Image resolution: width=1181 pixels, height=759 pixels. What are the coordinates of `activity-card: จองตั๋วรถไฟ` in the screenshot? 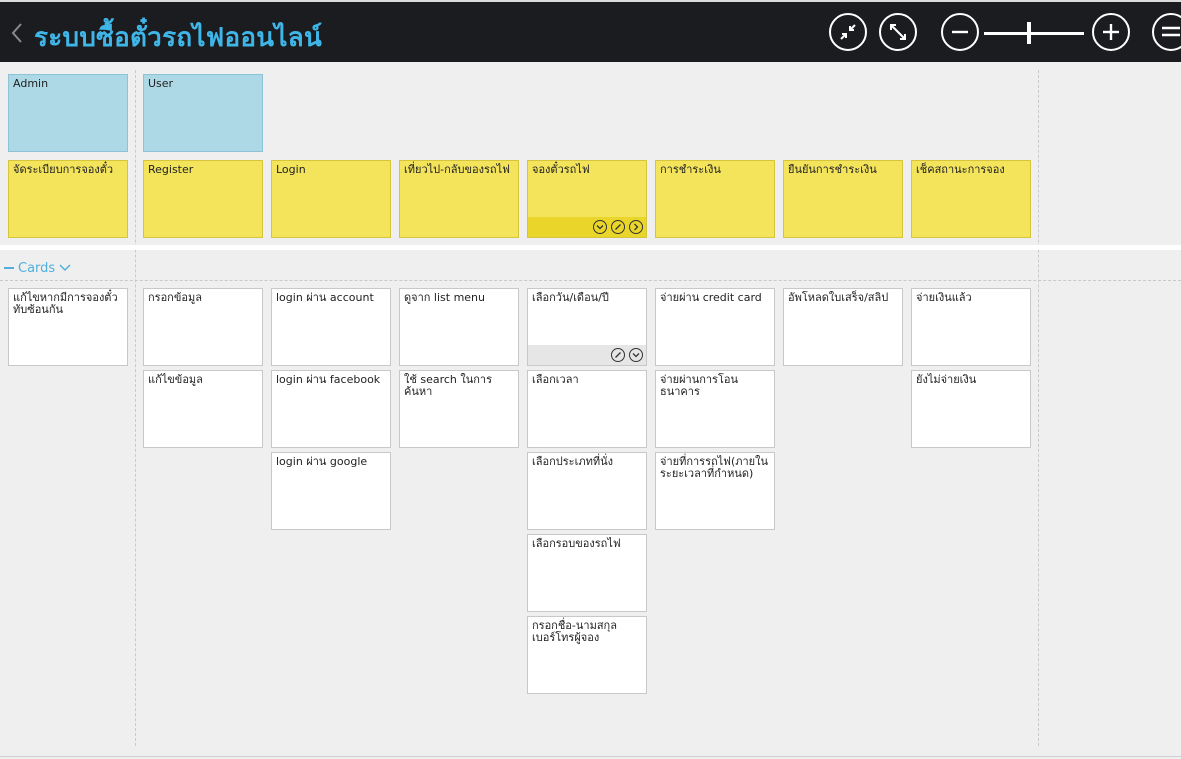 It's located at (587, 199).